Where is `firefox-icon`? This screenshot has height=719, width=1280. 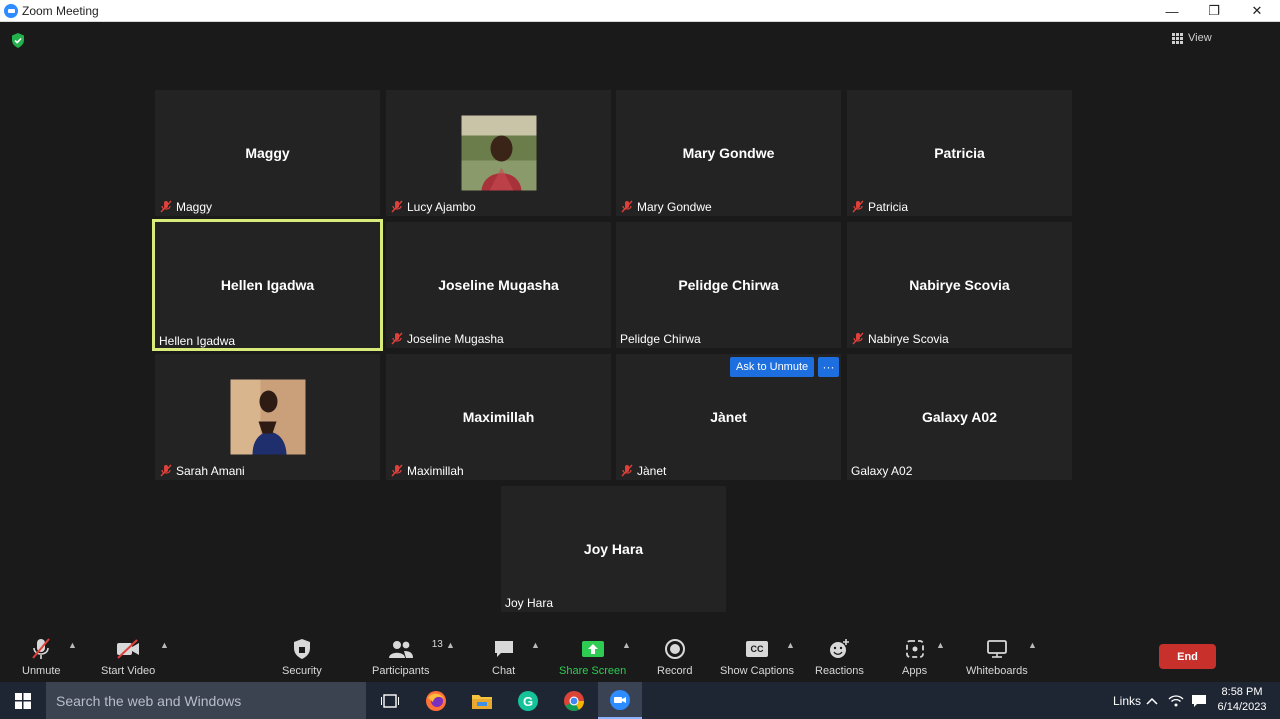
firefox-icon is located at coordinates (436, 700).